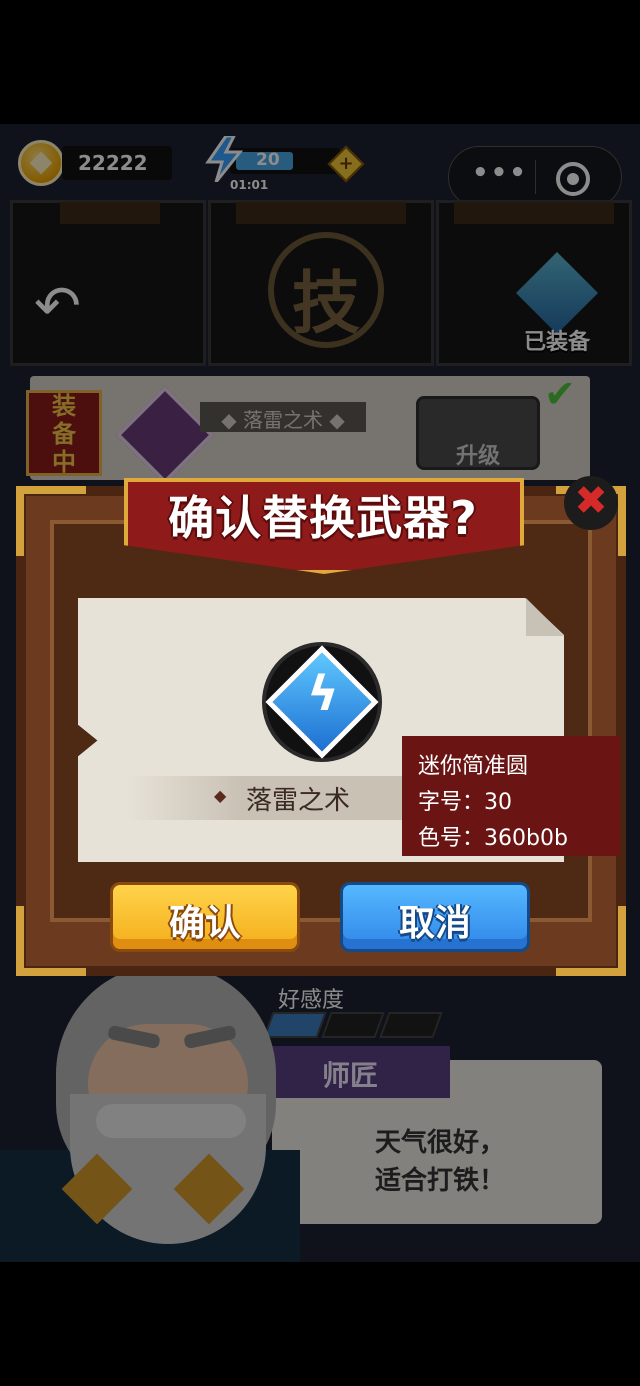 This screenshot has width=640, height=1386. I want to click on lightning-bolt-icon: ϟ, so click(323, 694).